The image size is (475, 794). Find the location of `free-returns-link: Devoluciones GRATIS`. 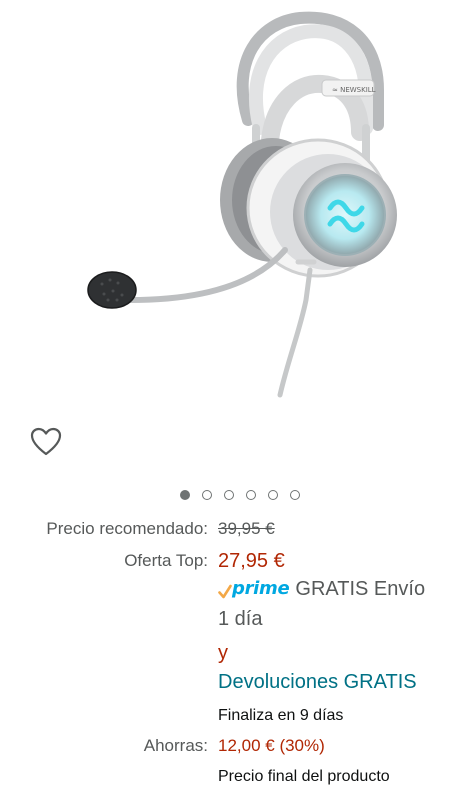

free-returns-link: Devoluciones GRATIS is located at coordinates (317, 682).